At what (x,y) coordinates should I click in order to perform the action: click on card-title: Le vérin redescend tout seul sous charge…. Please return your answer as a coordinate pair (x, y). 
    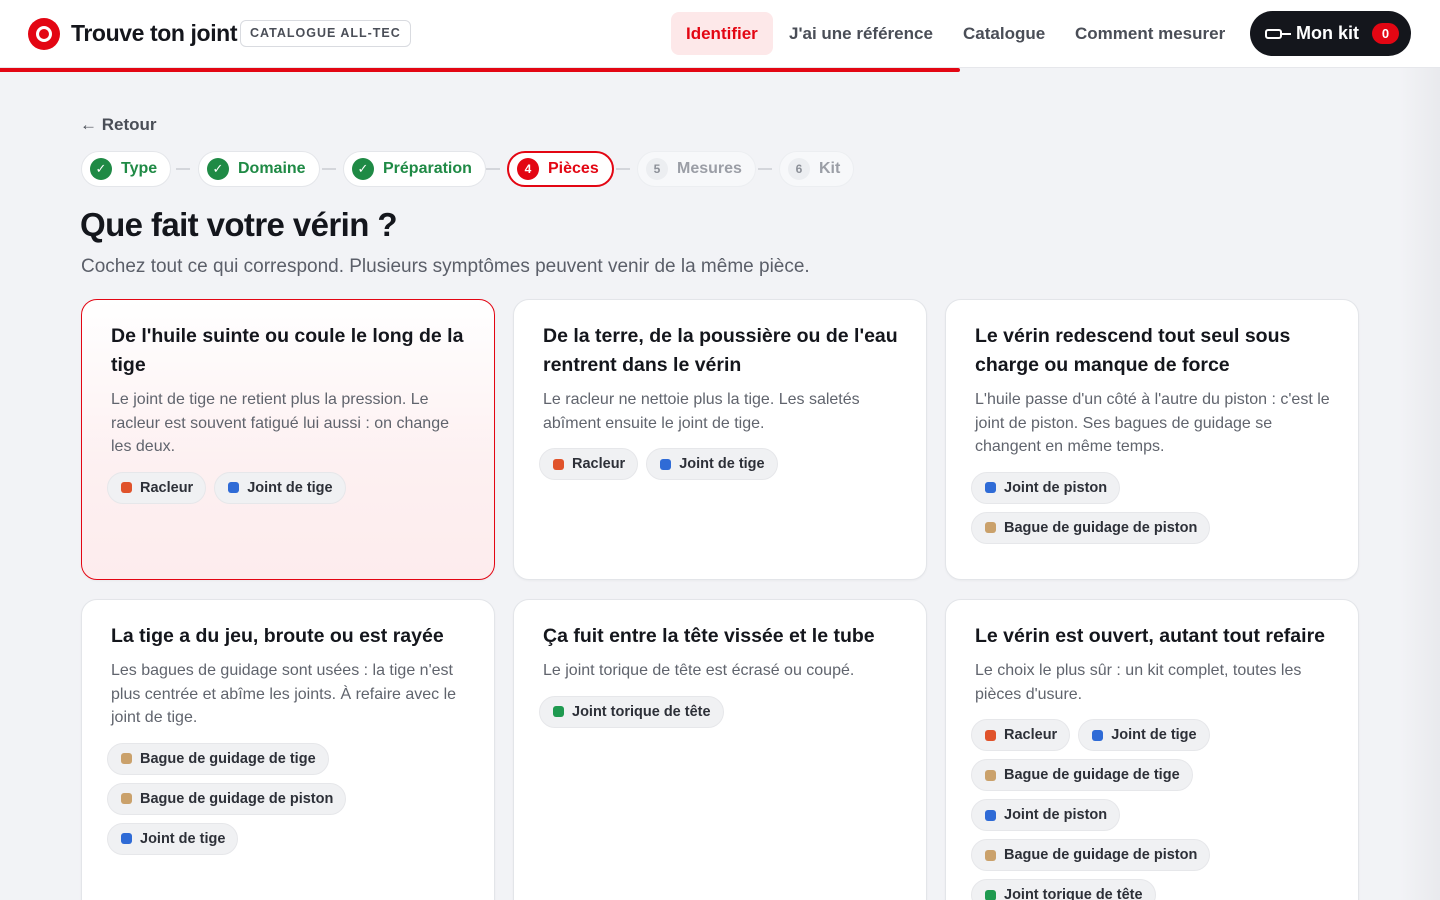
    Looking at the image, I should click on (1133, 350).